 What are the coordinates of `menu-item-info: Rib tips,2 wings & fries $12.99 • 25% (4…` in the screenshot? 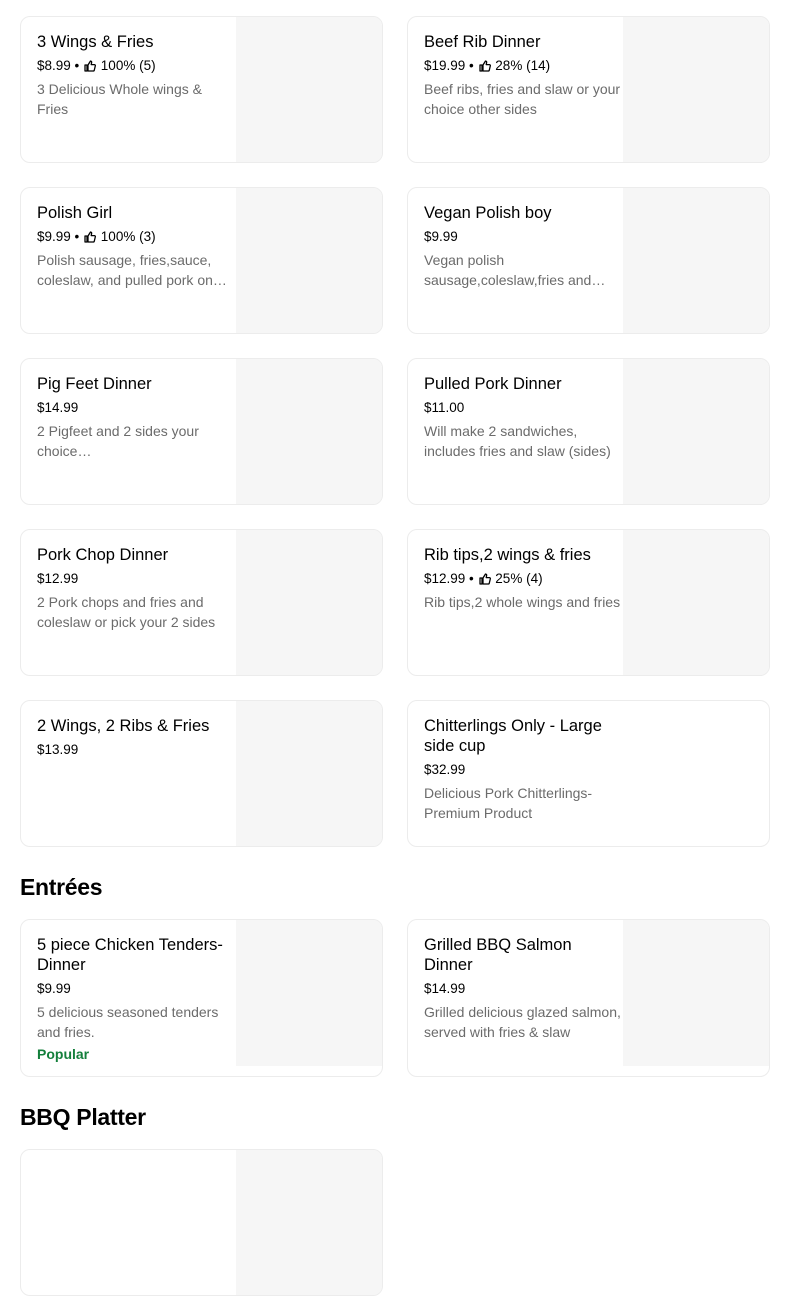 It's located at (523, 571).